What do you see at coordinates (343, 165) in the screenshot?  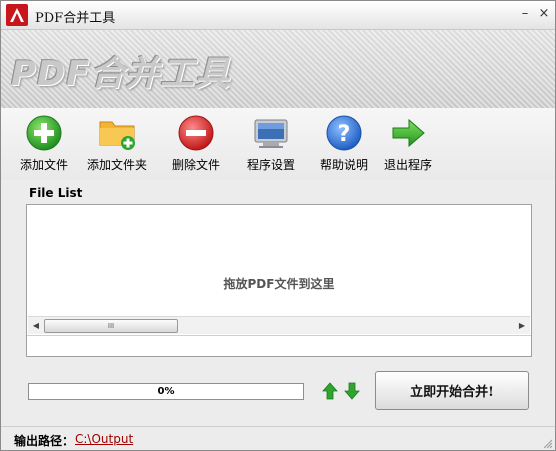 I see `help-label: 帮助说明` at bounding box center [343, 165].